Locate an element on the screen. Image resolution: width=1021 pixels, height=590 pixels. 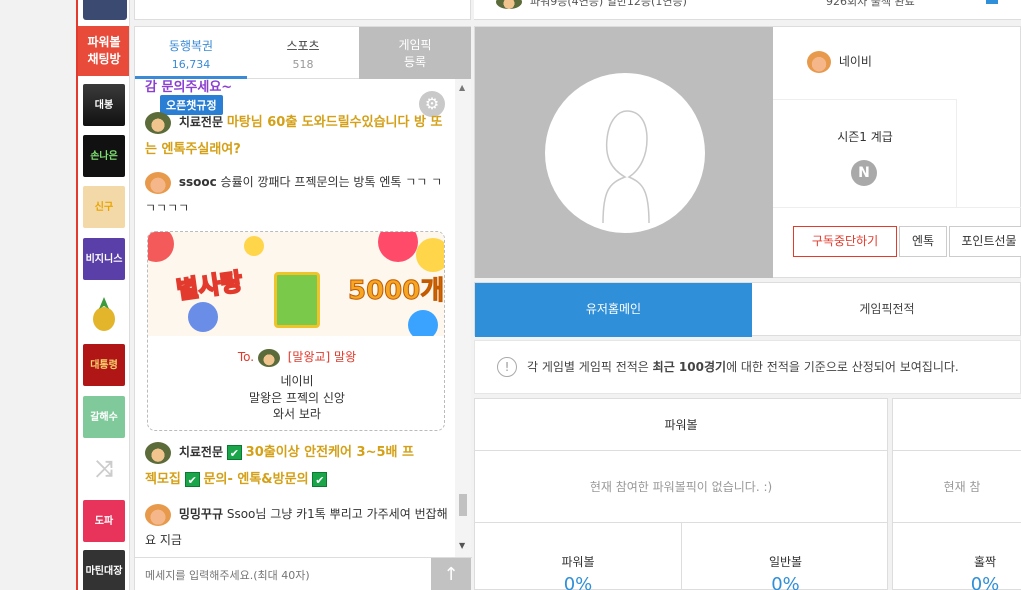
room-thumb-top is located at coordinates (105, 10).